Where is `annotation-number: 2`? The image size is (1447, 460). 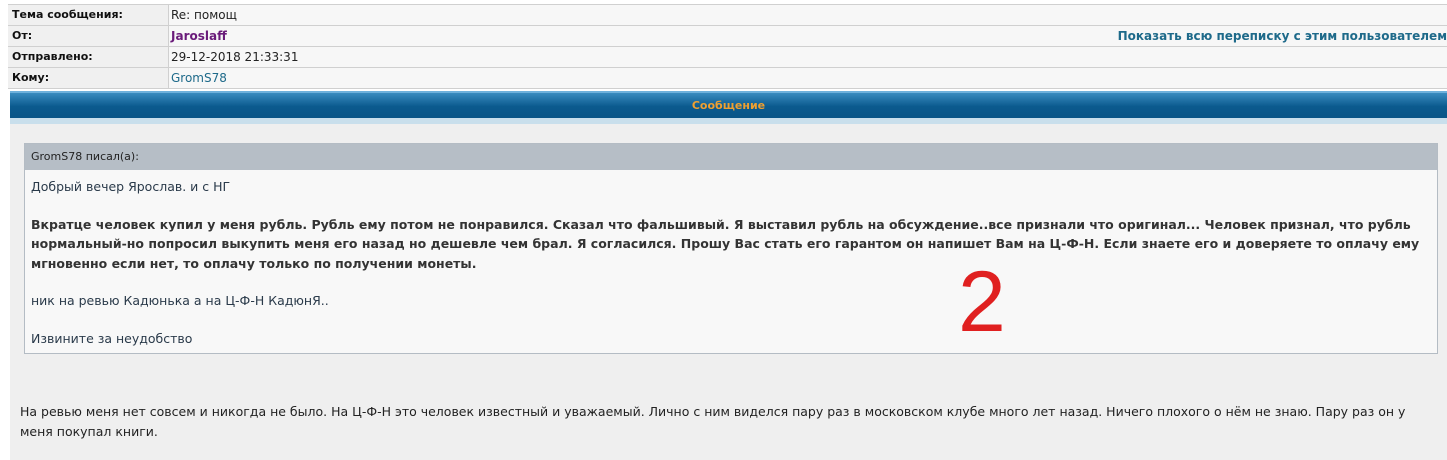
annotation-number: 2 is located at coordinates (982, 302).